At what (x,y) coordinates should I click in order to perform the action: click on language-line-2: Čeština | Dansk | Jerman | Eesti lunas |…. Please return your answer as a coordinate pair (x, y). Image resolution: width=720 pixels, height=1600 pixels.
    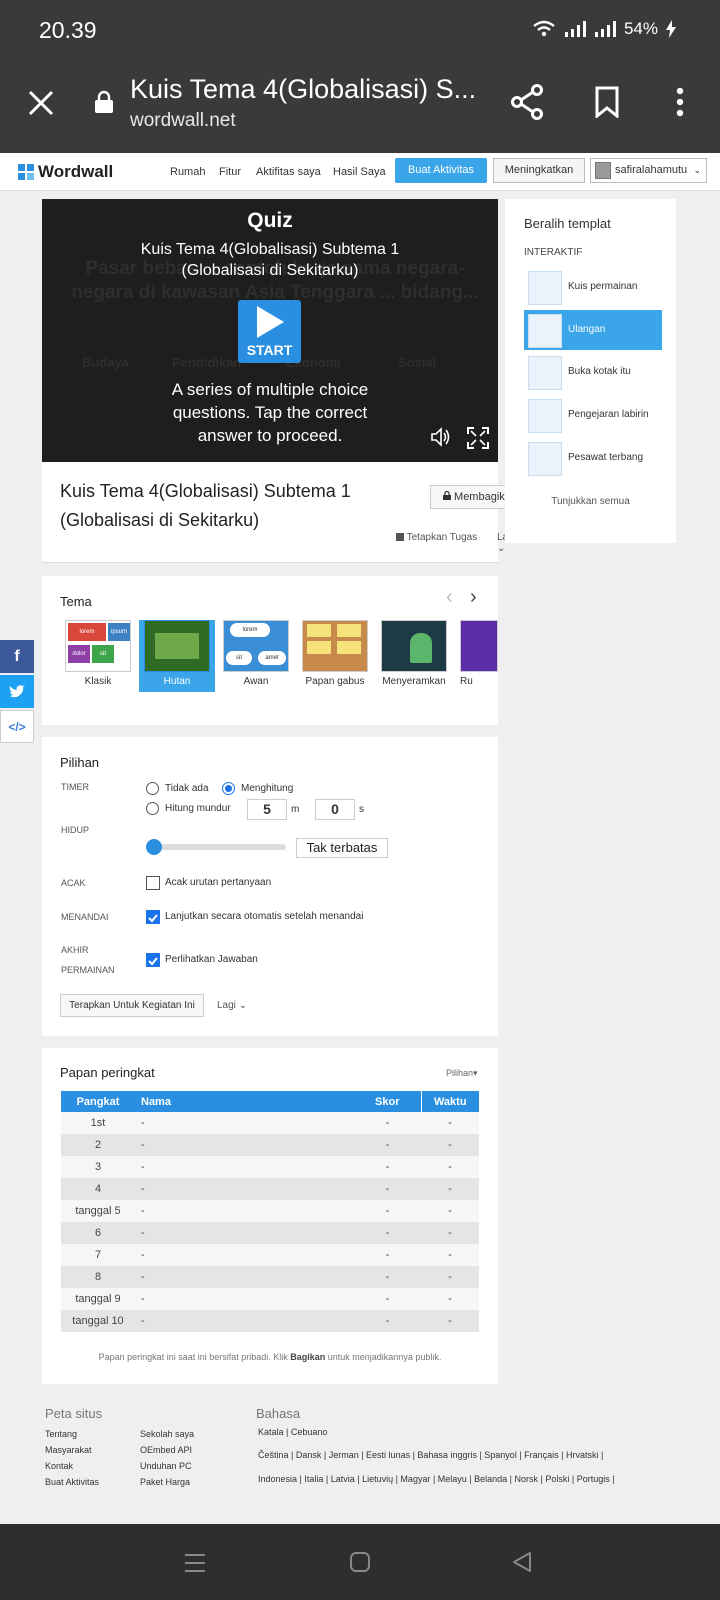
    Looking at the image, I should click on (430, 1455).